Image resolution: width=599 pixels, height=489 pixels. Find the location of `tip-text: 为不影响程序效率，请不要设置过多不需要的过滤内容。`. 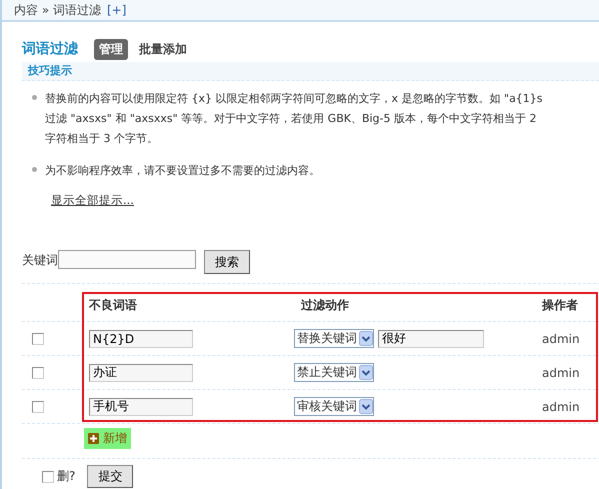

tip-text: 为不影响程序效率，请不要设置过多不需要的过滤内容。 is located at coordinates (182, 171).